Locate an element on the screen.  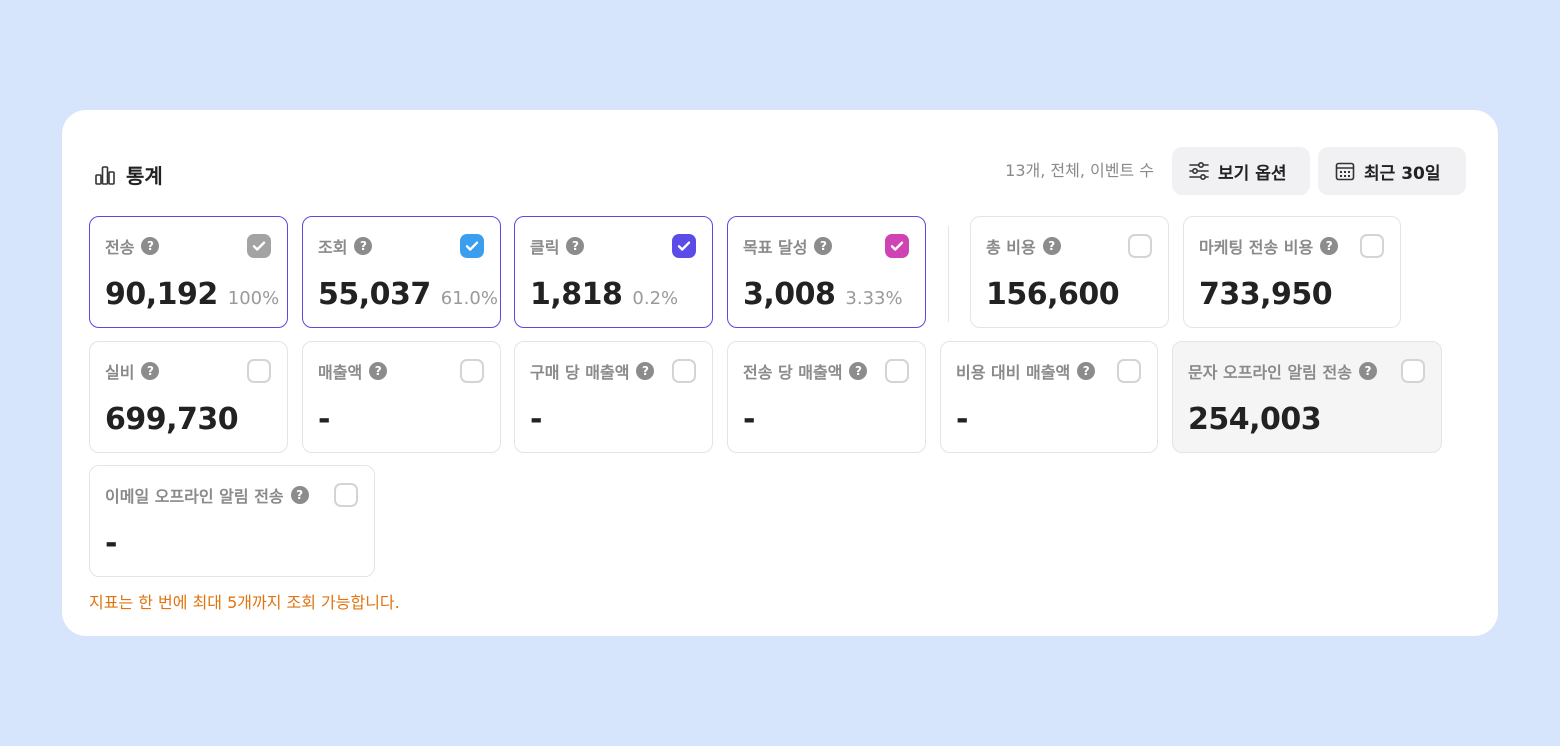
metric-label: 전송 is located at coordinates (120, 247).